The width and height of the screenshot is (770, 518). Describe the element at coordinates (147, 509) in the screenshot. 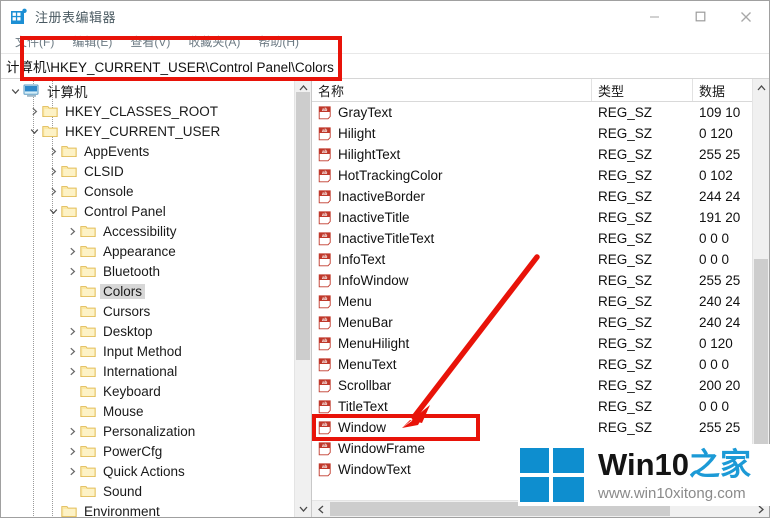

I see `tree-item-environment: Environment` at that location.